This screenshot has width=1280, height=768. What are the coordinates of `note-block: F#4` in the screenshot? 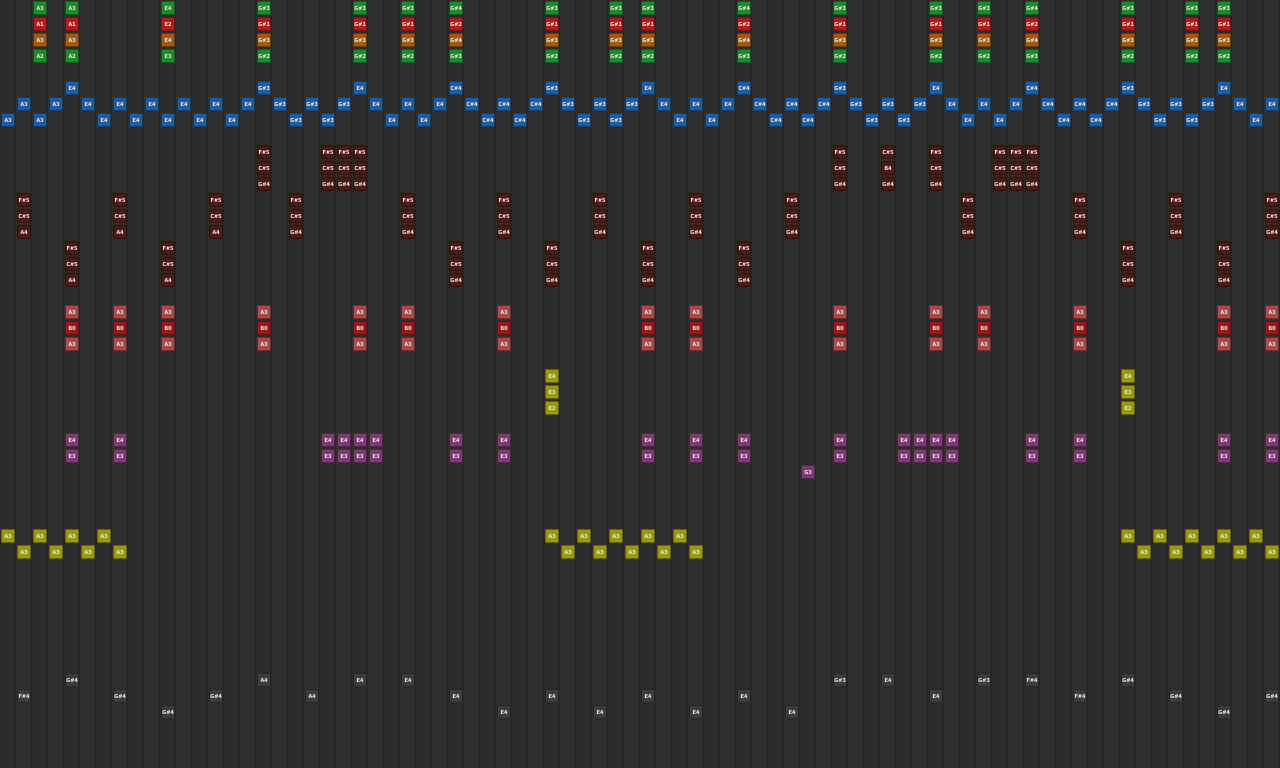 It's located at (1080, 696).